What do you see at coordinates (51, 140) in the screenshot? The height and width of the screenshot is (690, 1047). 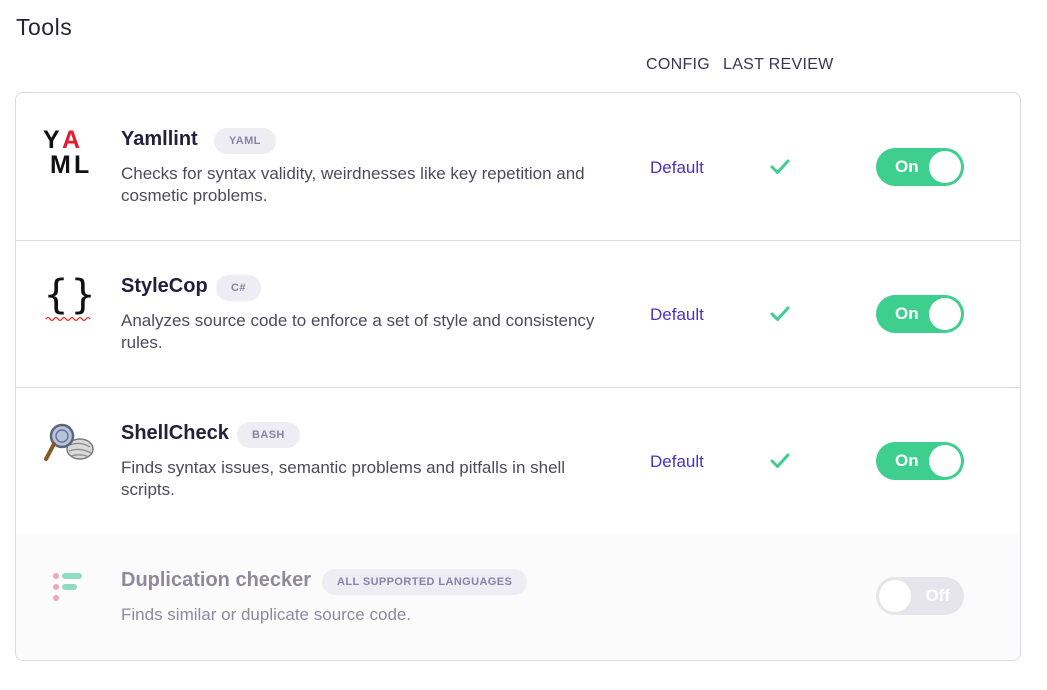 I see `svg-text: Y` at bounding box center [51, 140].